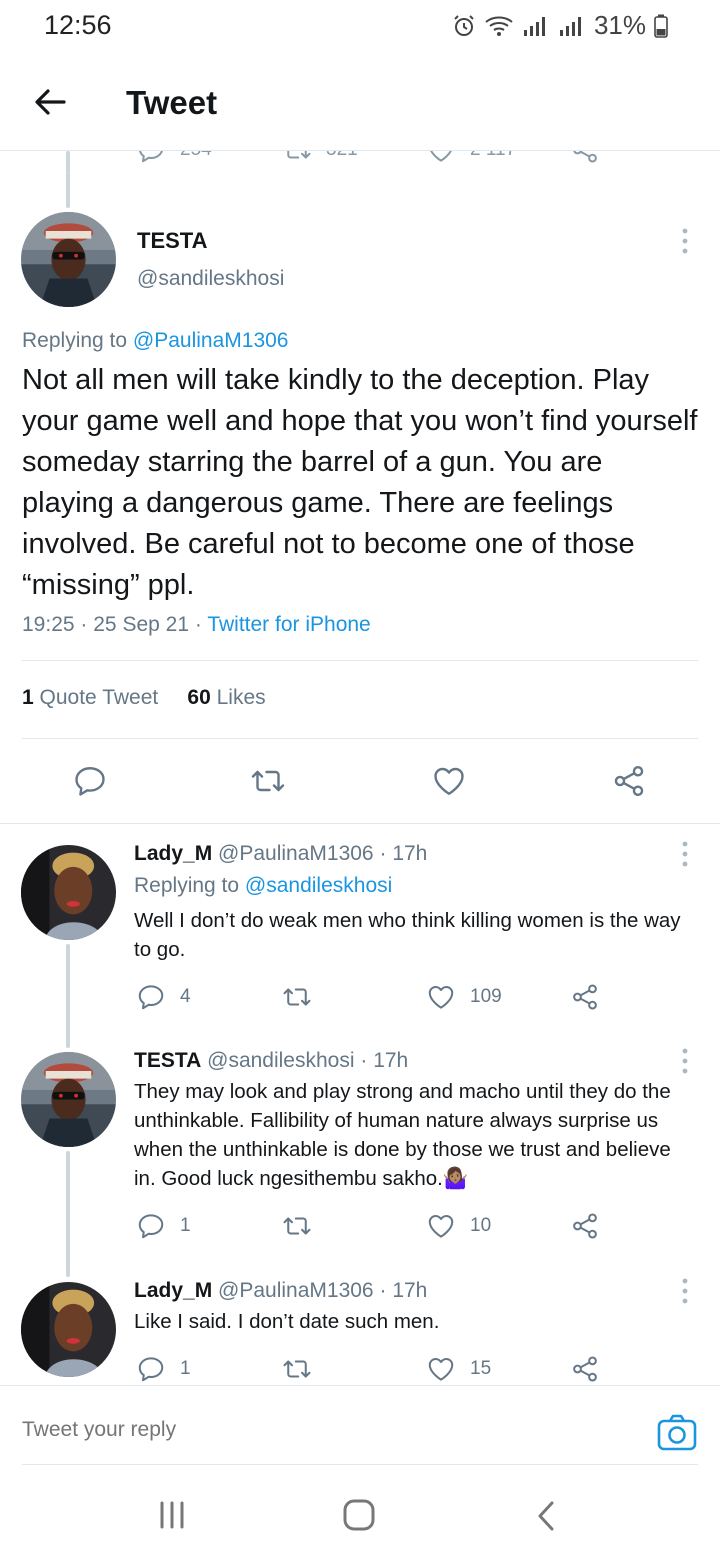 The height and width of the screenshot is (1561, 720). I want to click on previous-tweet-actions: 254 321 2 117, so click(360, 162).